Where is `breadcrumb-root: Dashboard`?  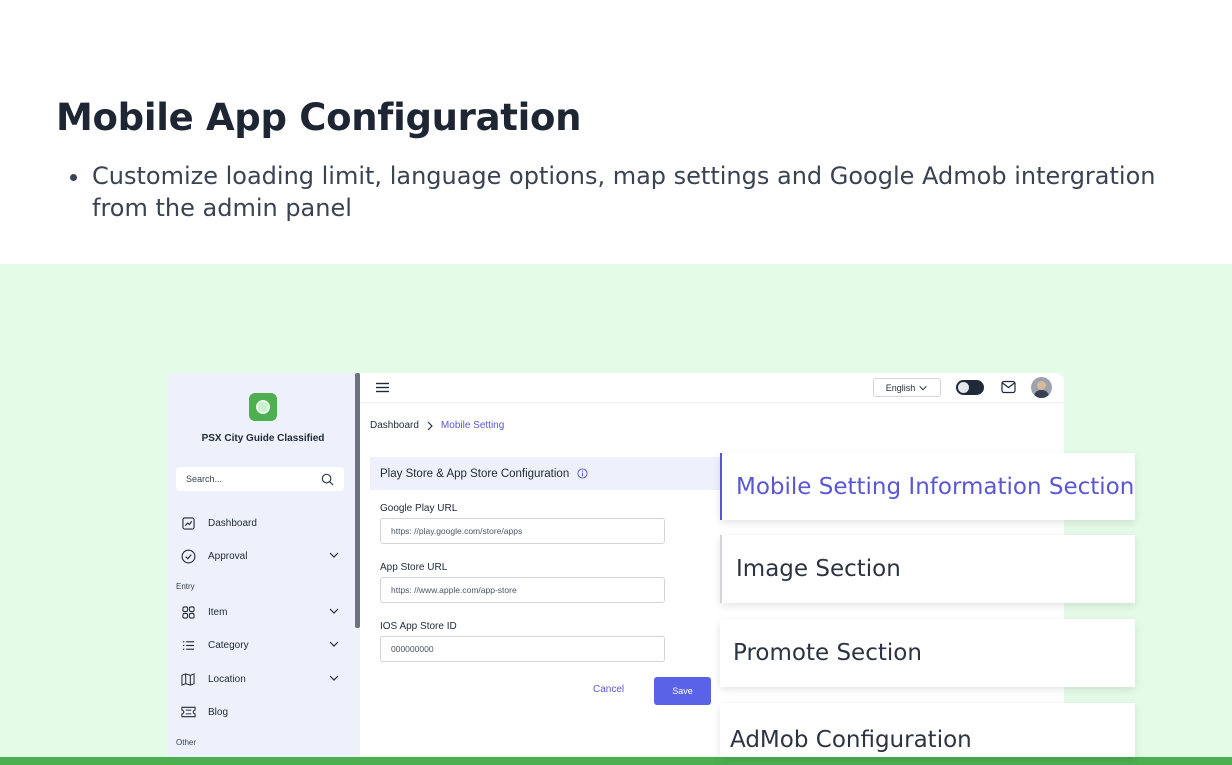 breadcrumb-root: Dashboard is located at coordinates (394, 425).